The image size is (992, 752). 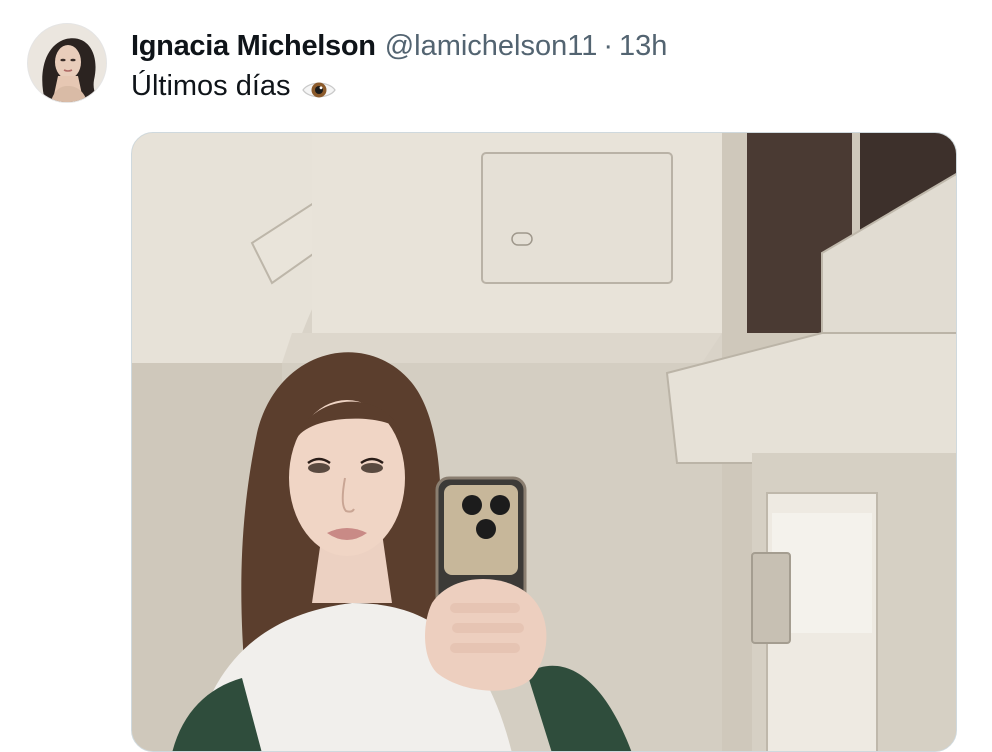 I want to click on tweet-header: Ignacia Michelson @lamichelson11 · 13h, so click(x=399, y=46).